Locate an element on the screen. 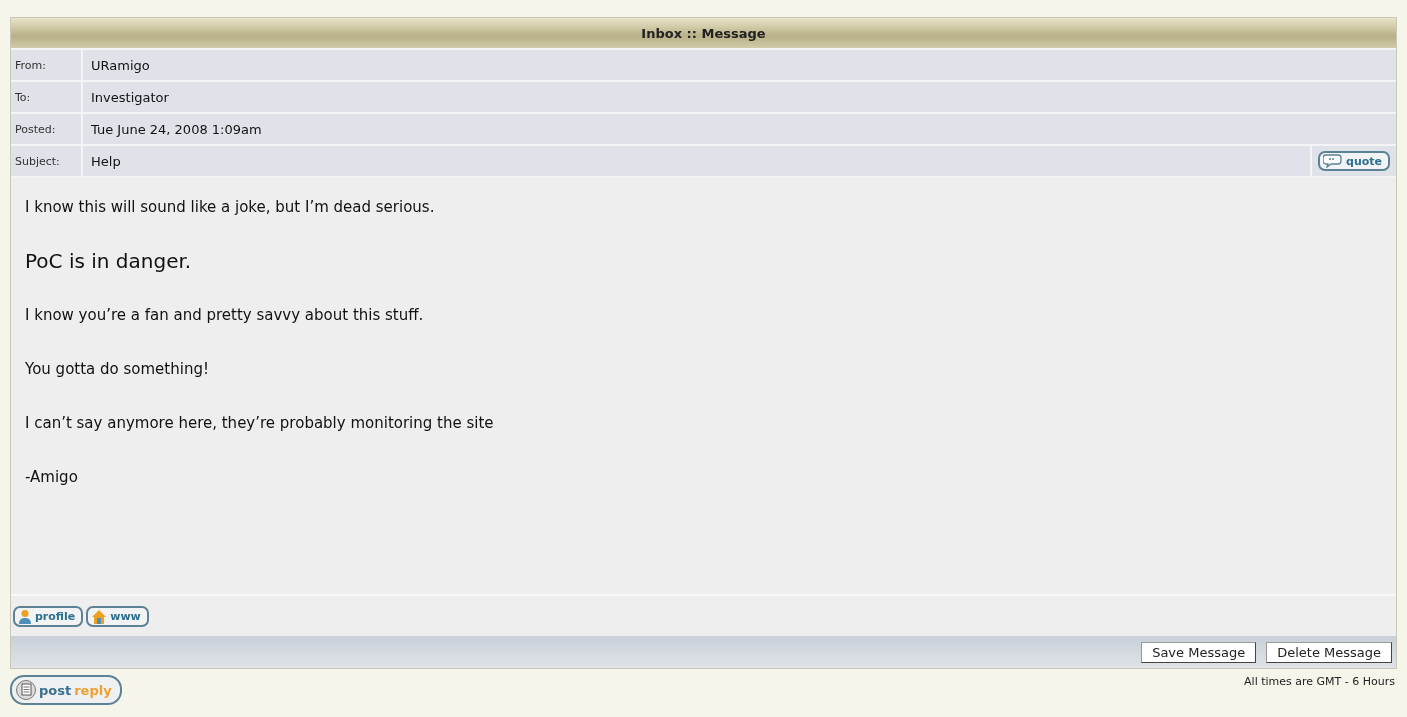 The height and width of the screenshot is (717, 1407). field-value: URamigo is located at coordinates (120, 65).